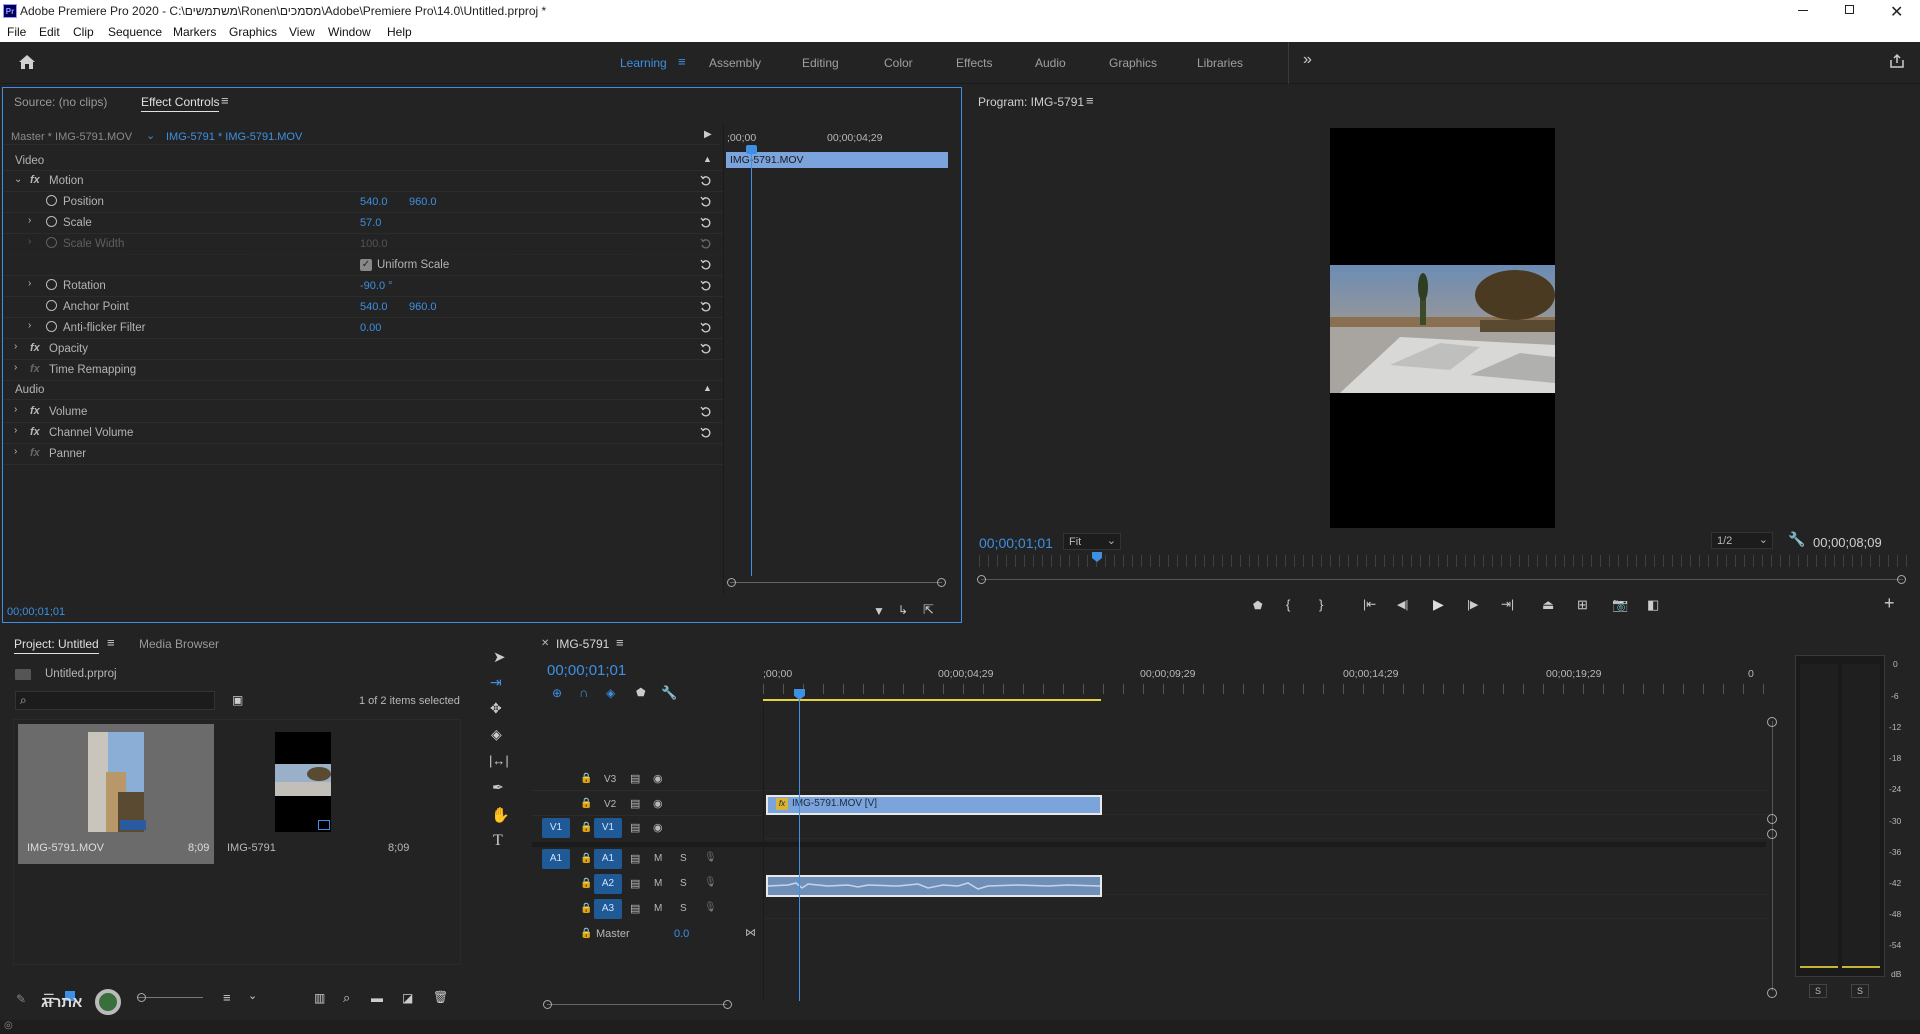 The height and width of the screenshot is (1034, 1920). Describe the element at coordinates (582, 644) in the screenshot. I see `sequence-tab: IMG-5791` at that location.